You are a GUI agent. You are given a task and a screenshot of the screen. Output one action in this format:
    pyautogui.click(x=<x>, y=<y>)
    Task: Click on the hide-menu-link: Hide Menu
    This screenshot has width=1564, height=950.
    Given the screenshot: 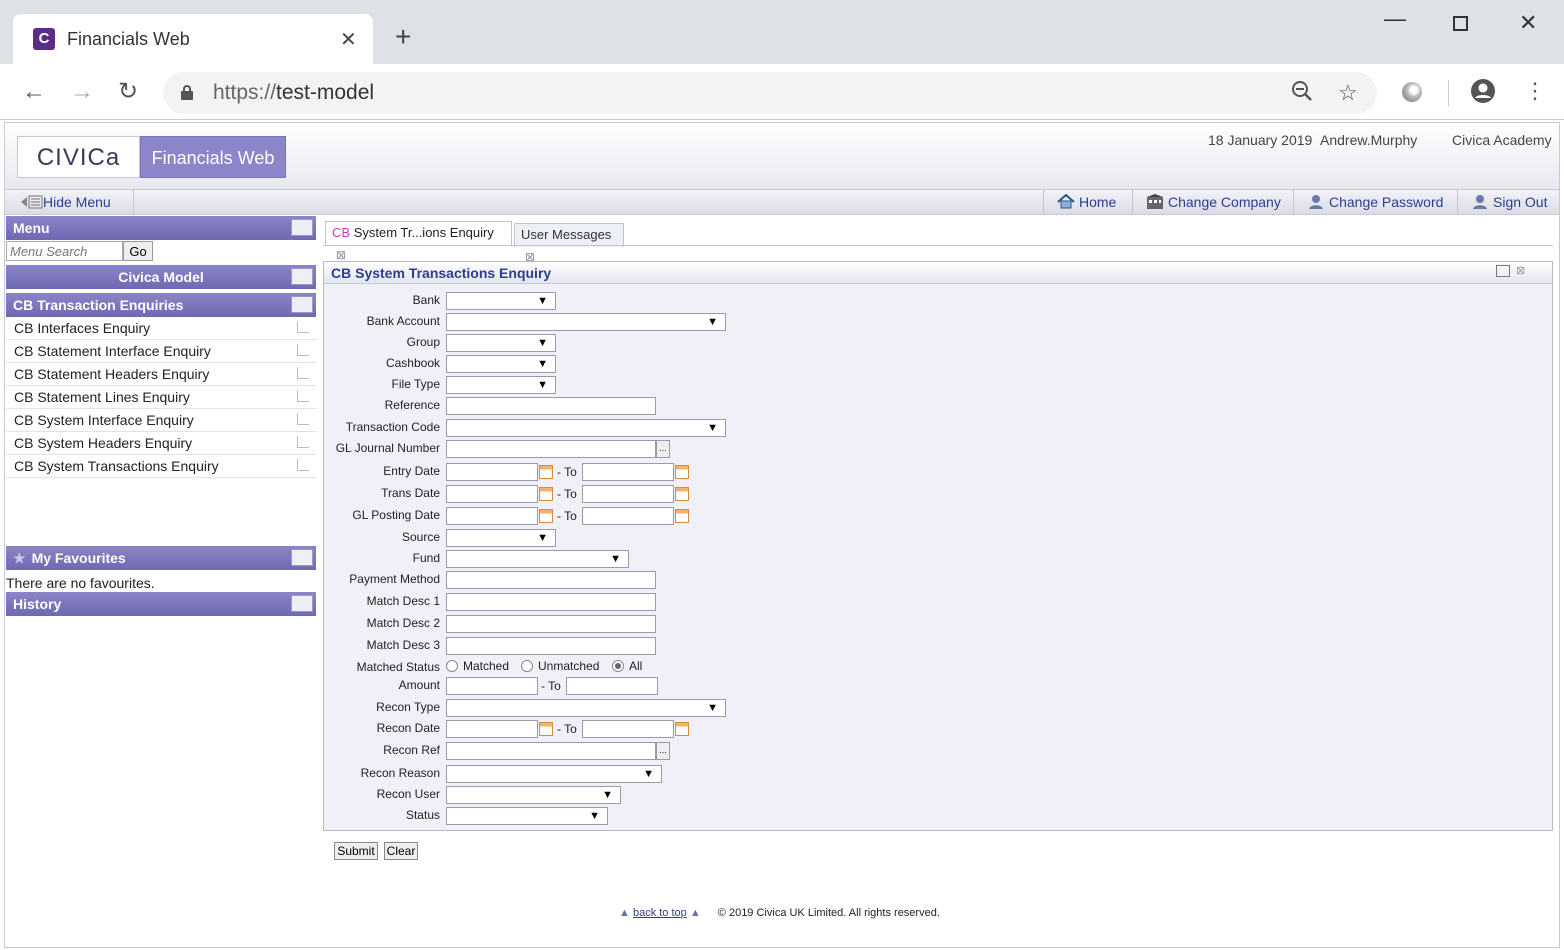 What is the action you would take?
    pyautogui.click(x=66, y=202)
    